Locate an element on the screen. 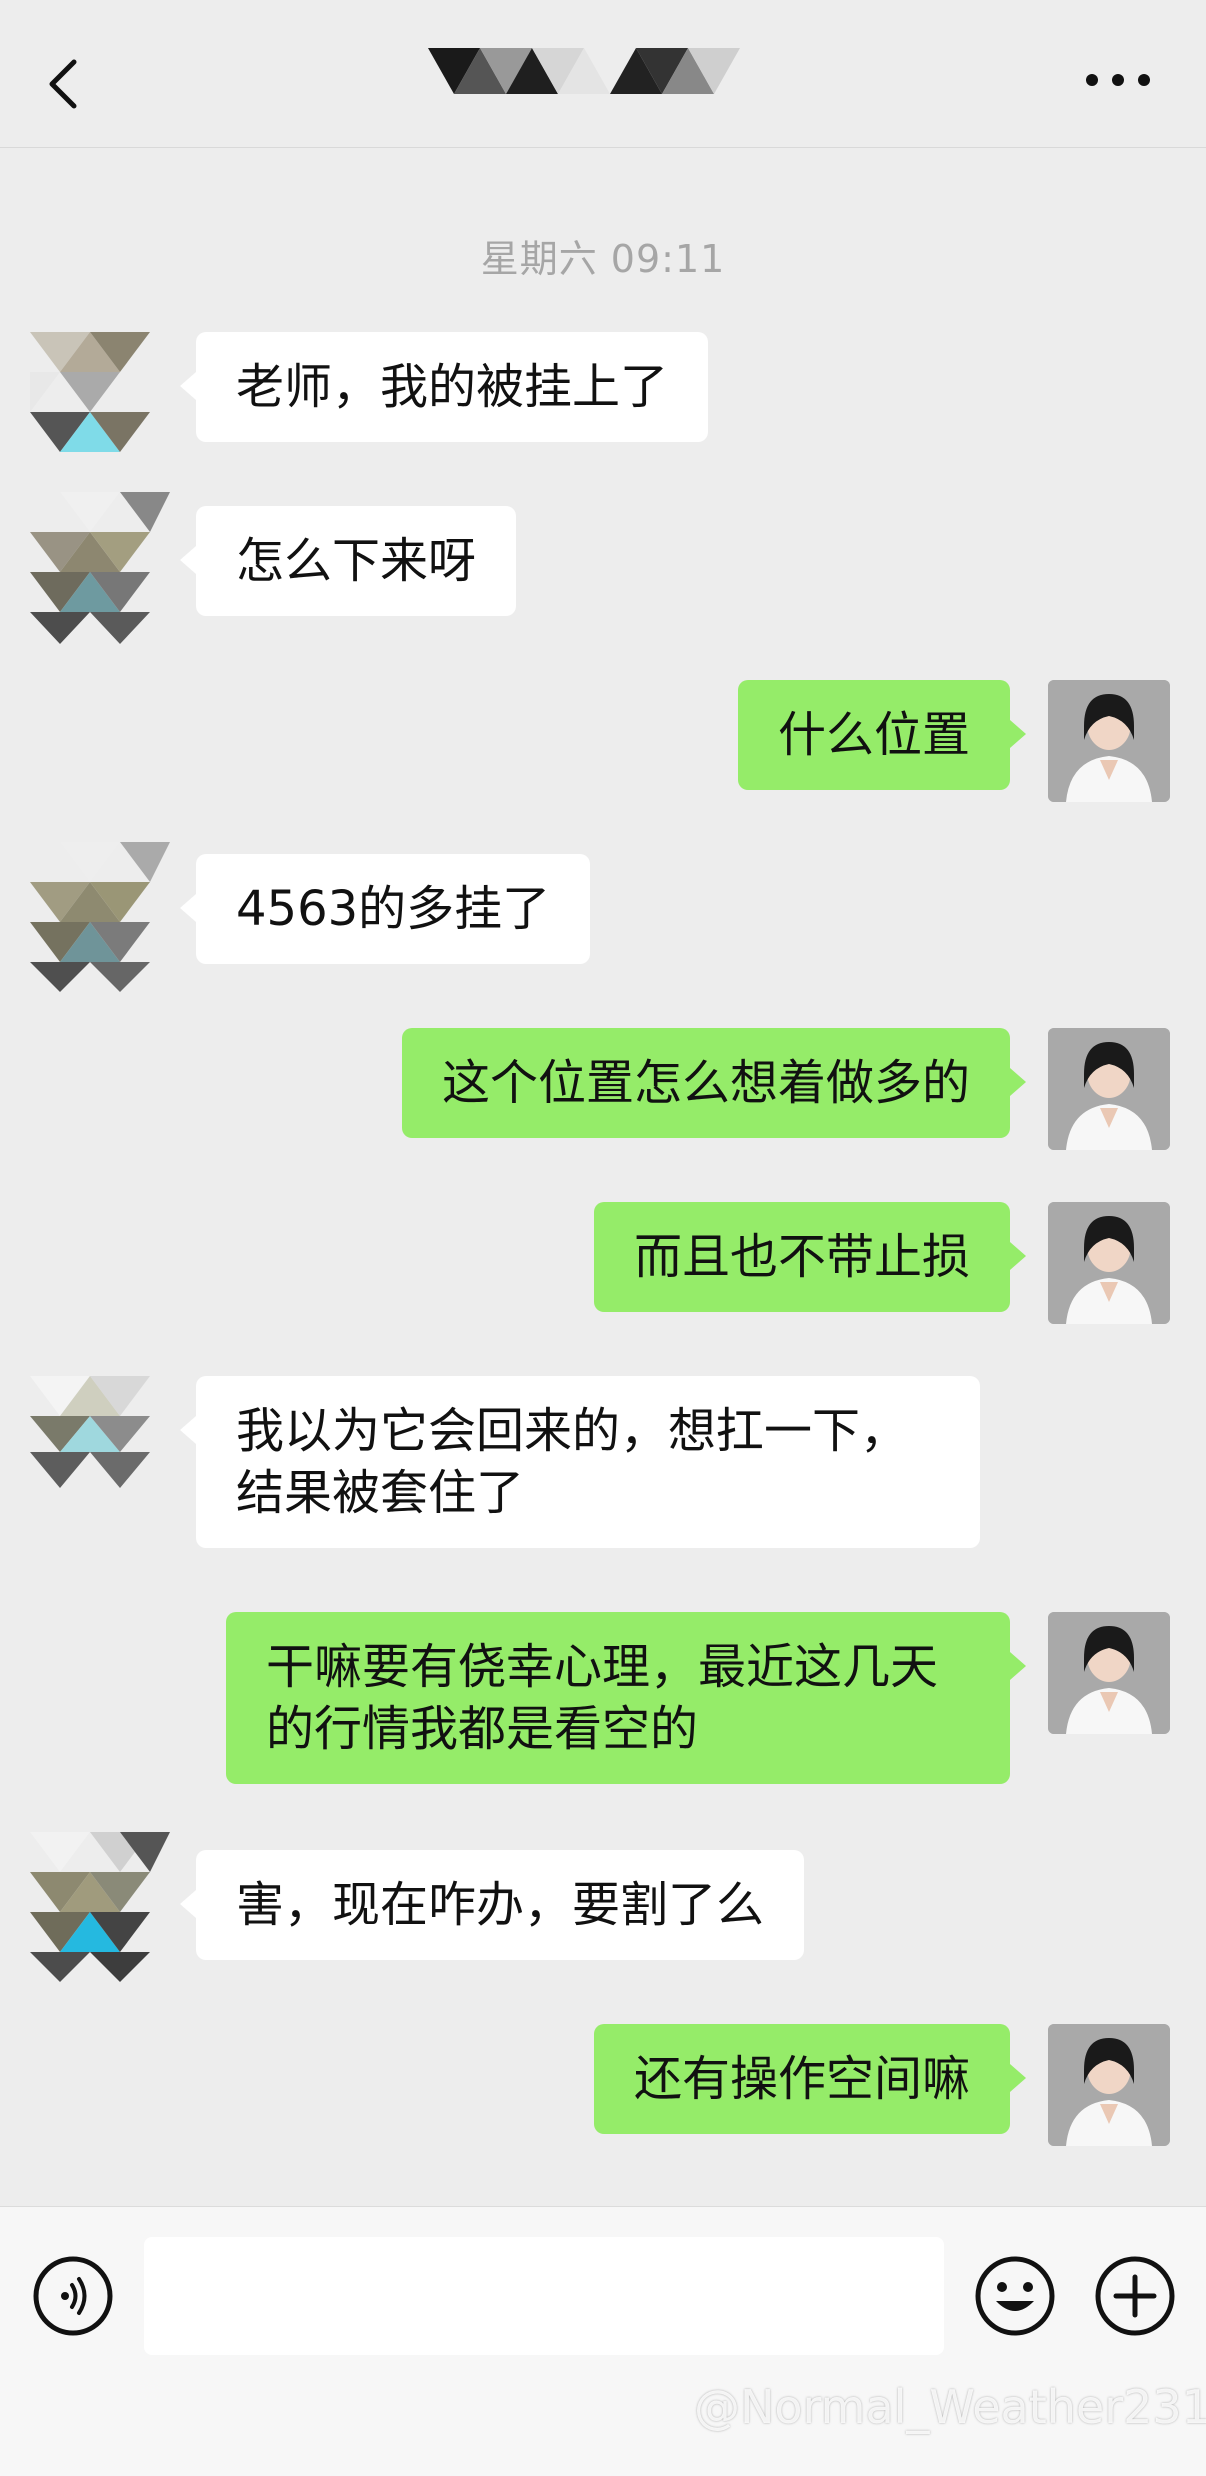 The height and width of the screenshot is (2476, 1206). voice-button is located at coordinates (73, 2296).